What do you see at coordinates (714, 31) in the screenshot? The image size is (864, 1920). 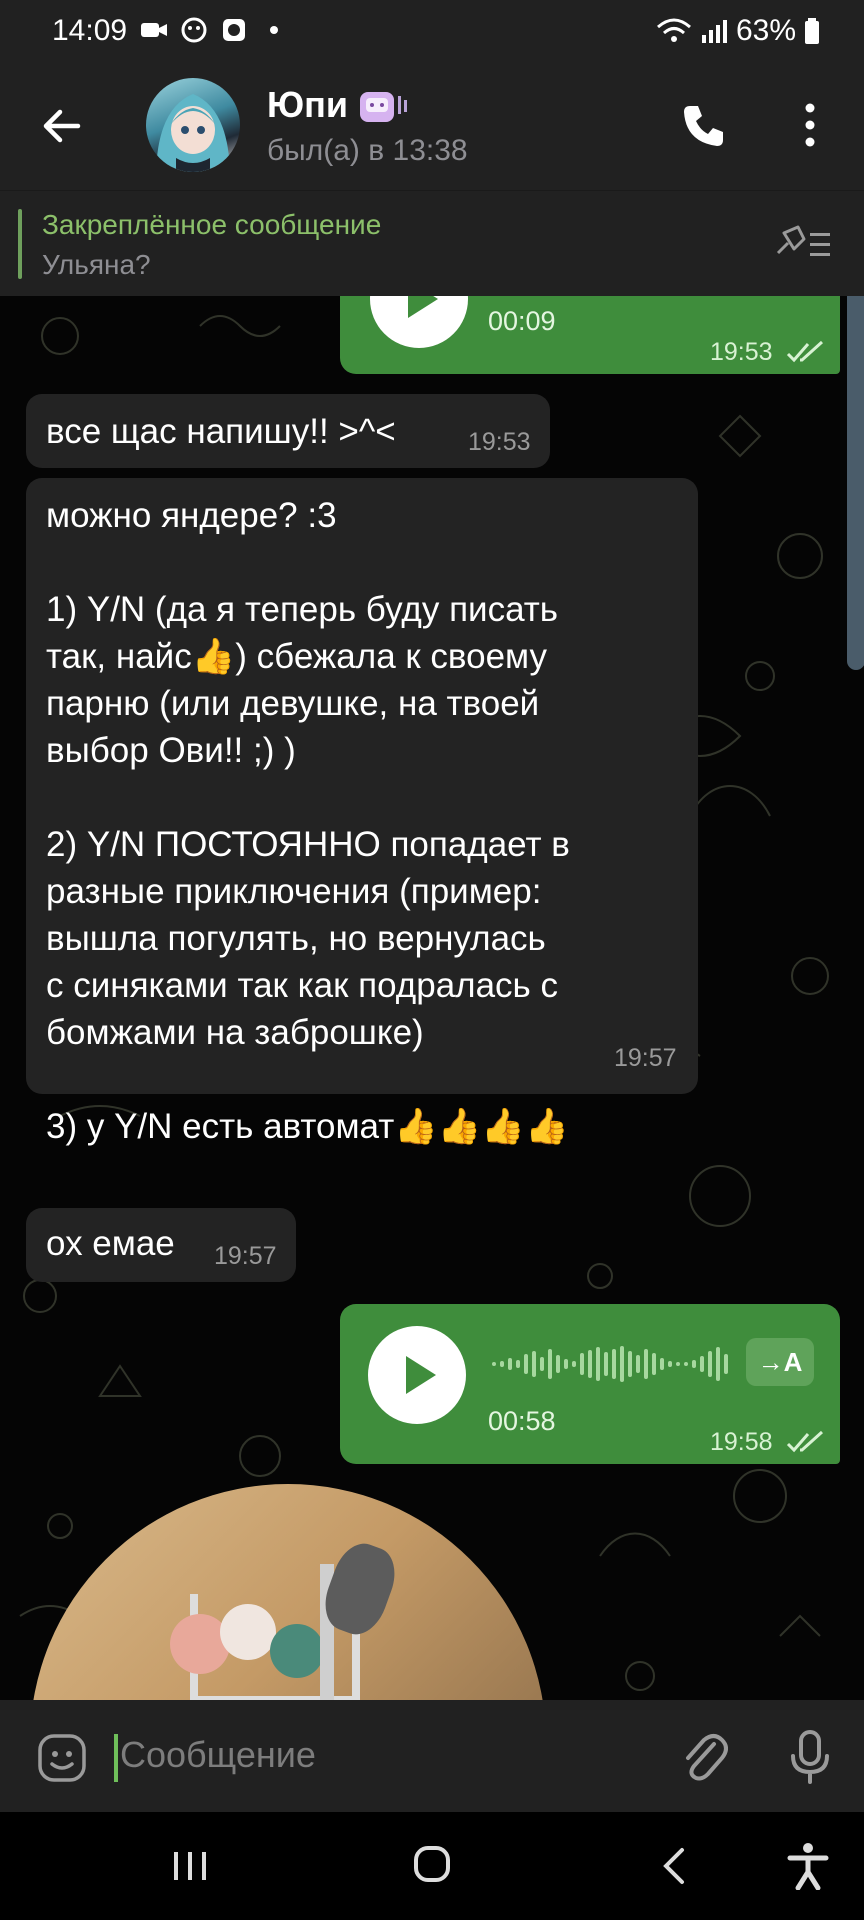 I see `signal-icon` at bounding box center [714, 31].